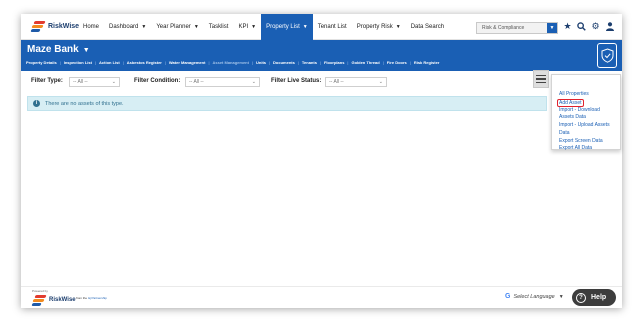 Image resolution: width=642 pixels, height=324 pixels. What do you see at coordinates (109, 62) in the screenshot?
I see `subnav-item: Action List` at bounding box center [109, 62].